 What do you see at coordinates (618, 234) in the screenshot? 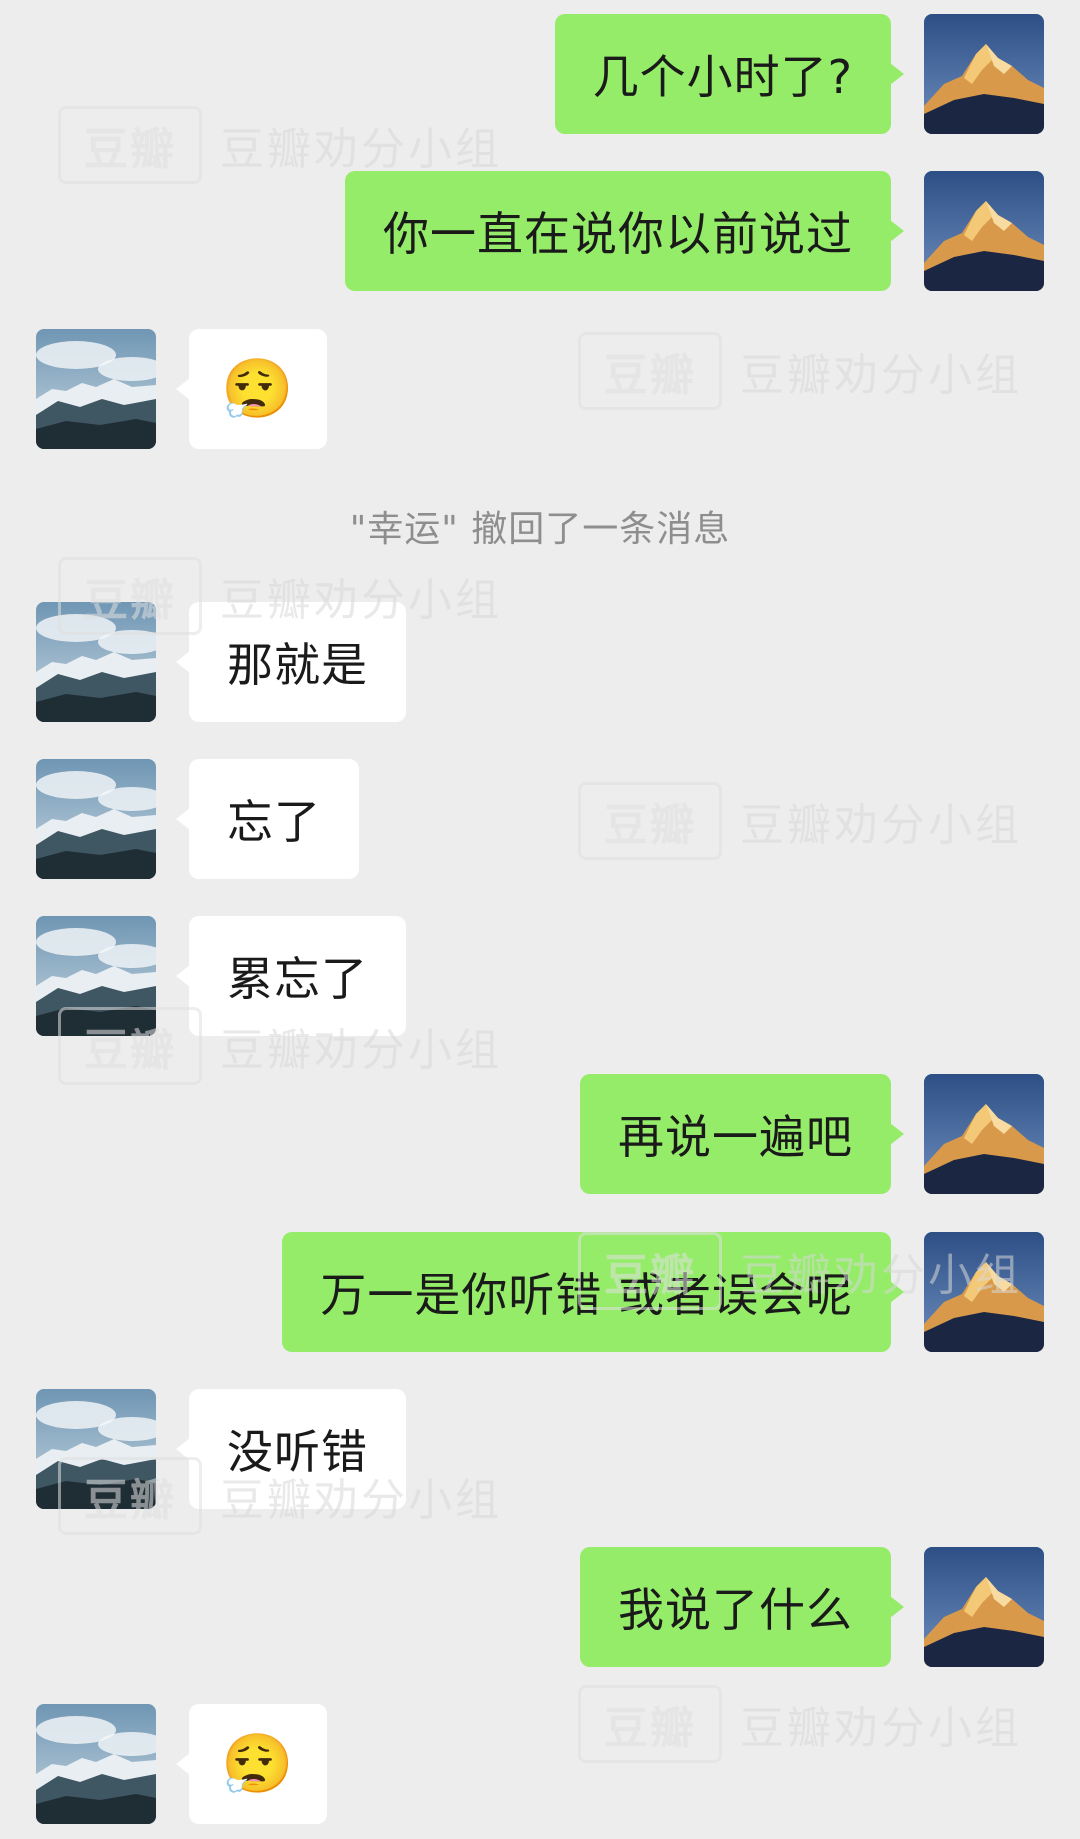
I see `message-text: 你一直在说你以前说过` at bounding box center [618, 234].